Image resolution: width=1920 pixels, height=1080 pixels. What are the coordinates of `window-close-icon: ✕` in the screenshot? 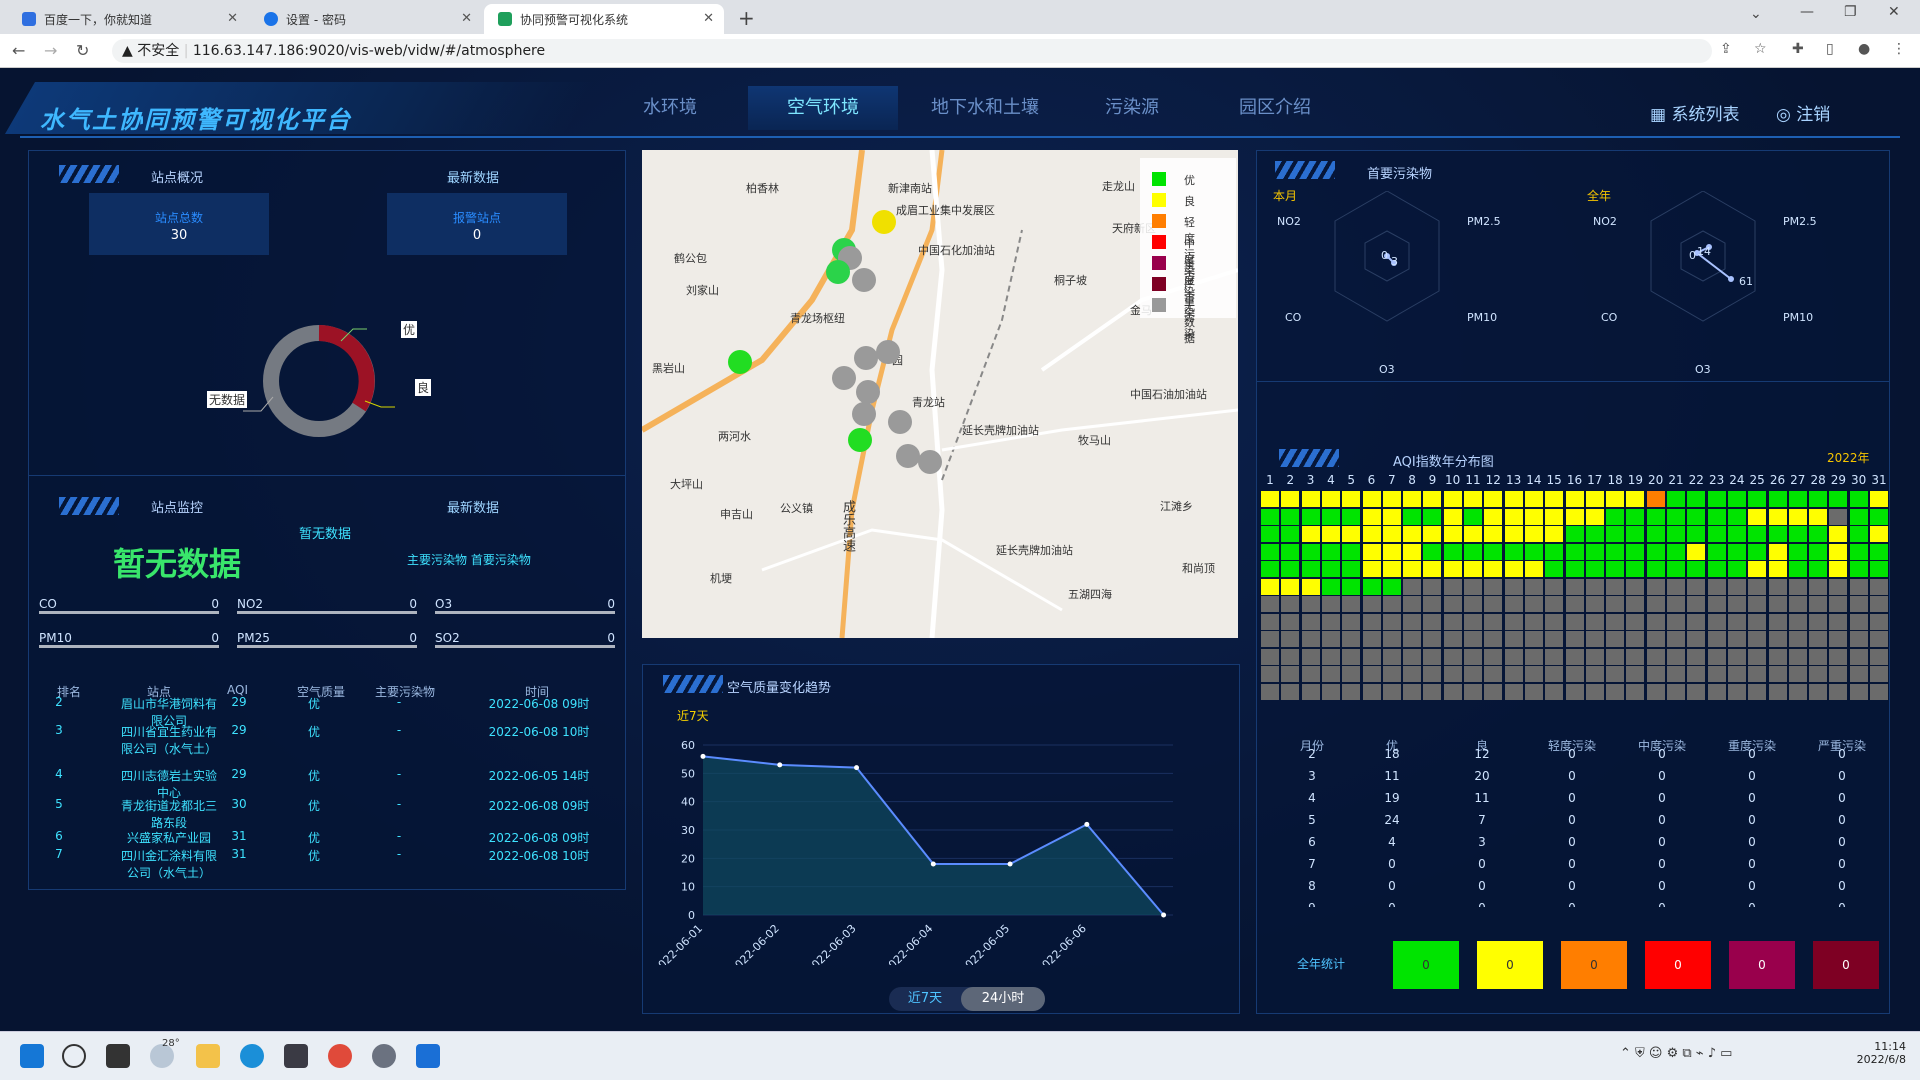 It's located at (1894, 12).